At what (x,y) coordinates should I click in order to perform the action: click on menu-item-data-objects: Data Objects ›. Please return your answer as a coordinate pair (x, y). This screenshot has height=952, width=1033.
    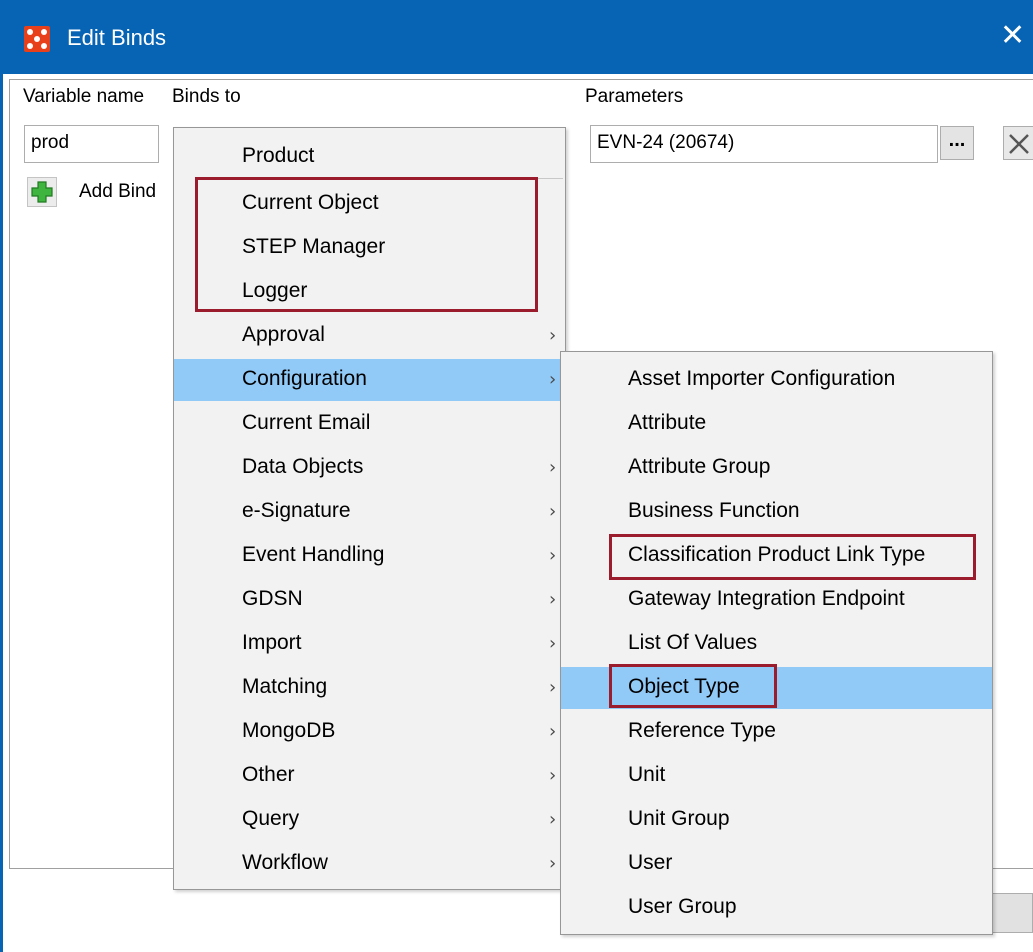
    Looking at the image, I should click on (369, 468).